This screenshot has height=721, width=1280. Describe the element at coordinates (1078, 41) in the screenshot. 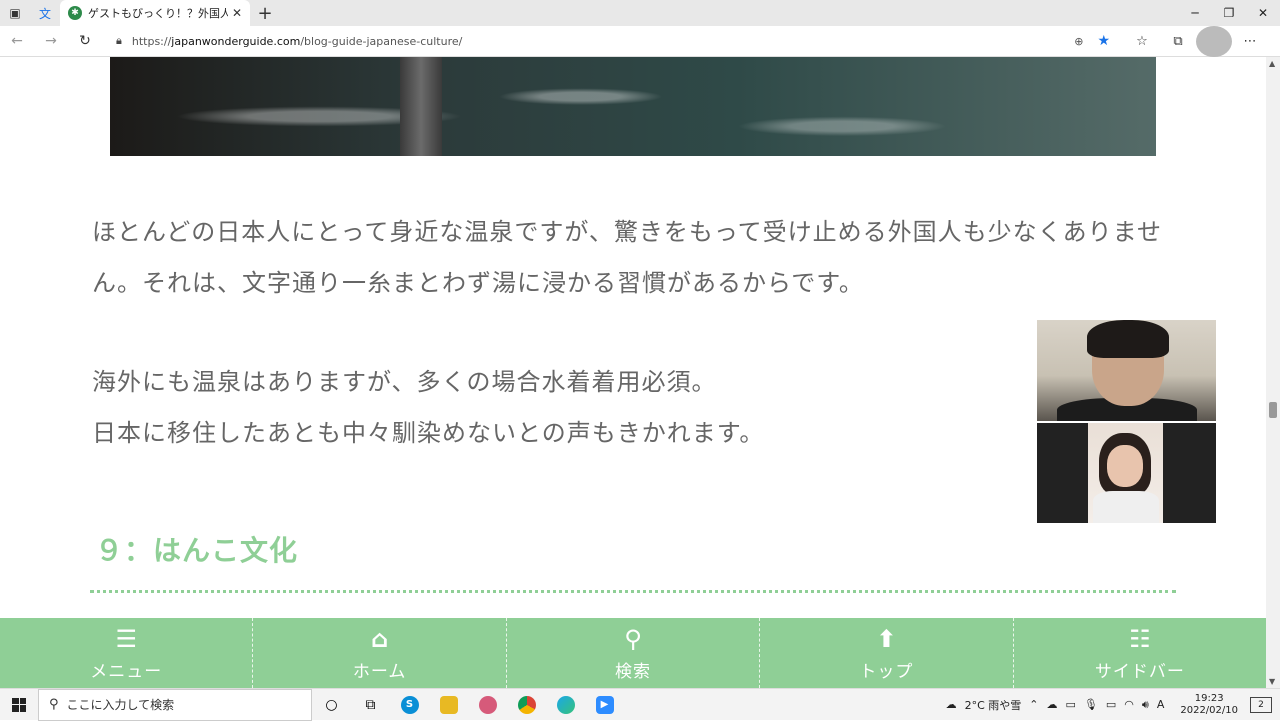

I see `zoom-icon: ⊕` at that location.